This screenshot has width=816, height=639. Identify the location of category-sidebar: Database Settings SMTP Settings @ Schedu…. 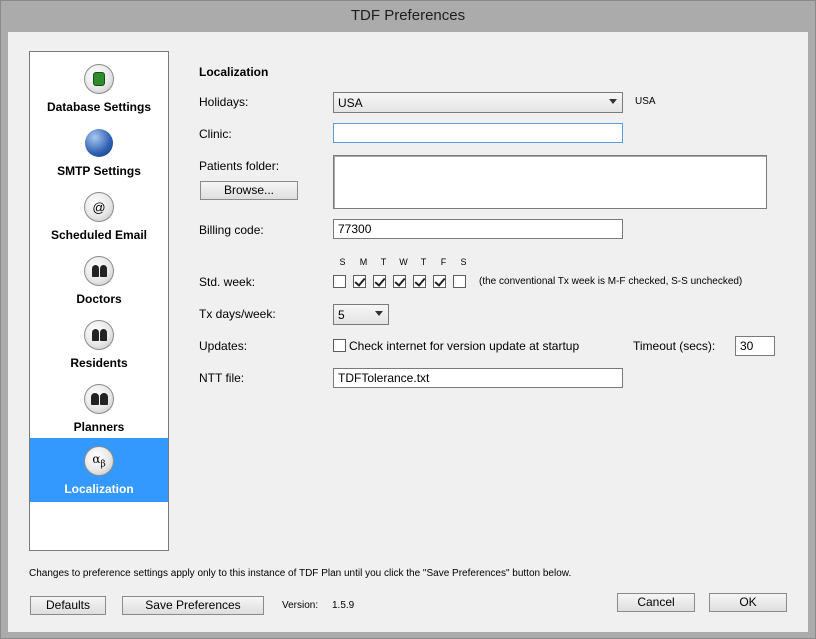
(99, 301).